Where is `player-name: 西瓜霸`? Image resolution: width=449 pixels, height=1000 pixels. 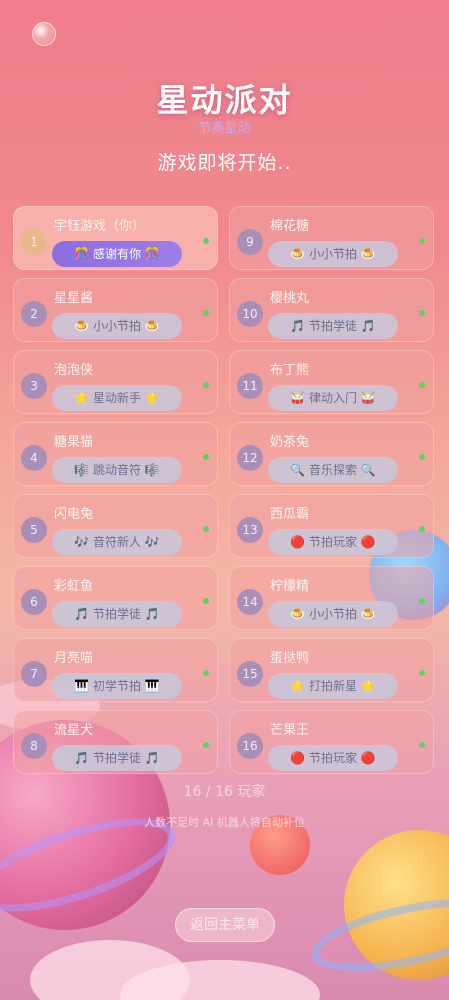 player-name: 西瓜霸 is located at coordinates (290, 514).